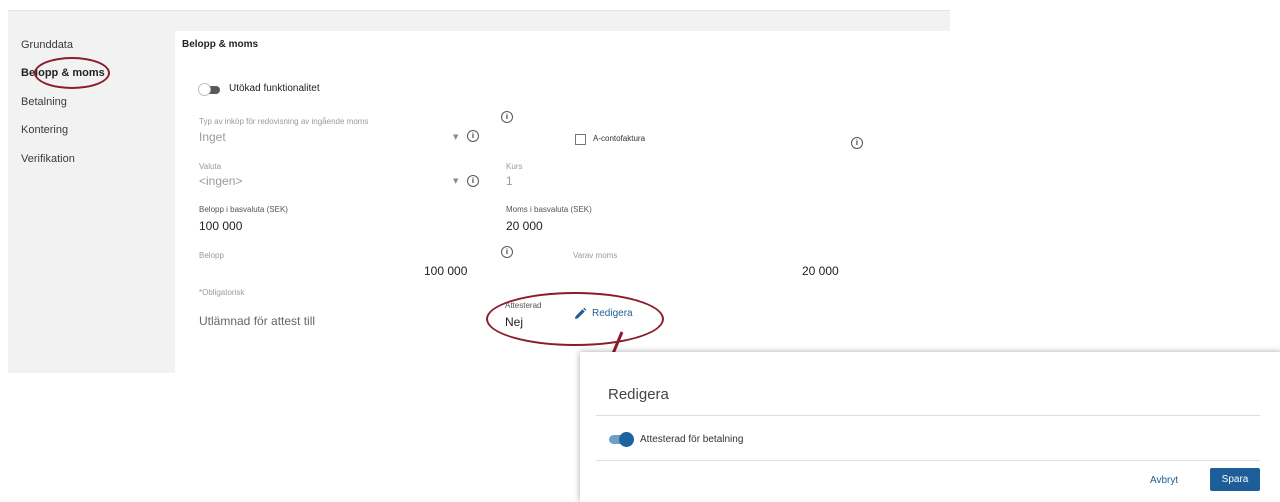 This screenshot has width=1280, height=502. Describe the element at coordinates (220, 181) in the screenshot. I see `currency-select: <ingen>` at that location.